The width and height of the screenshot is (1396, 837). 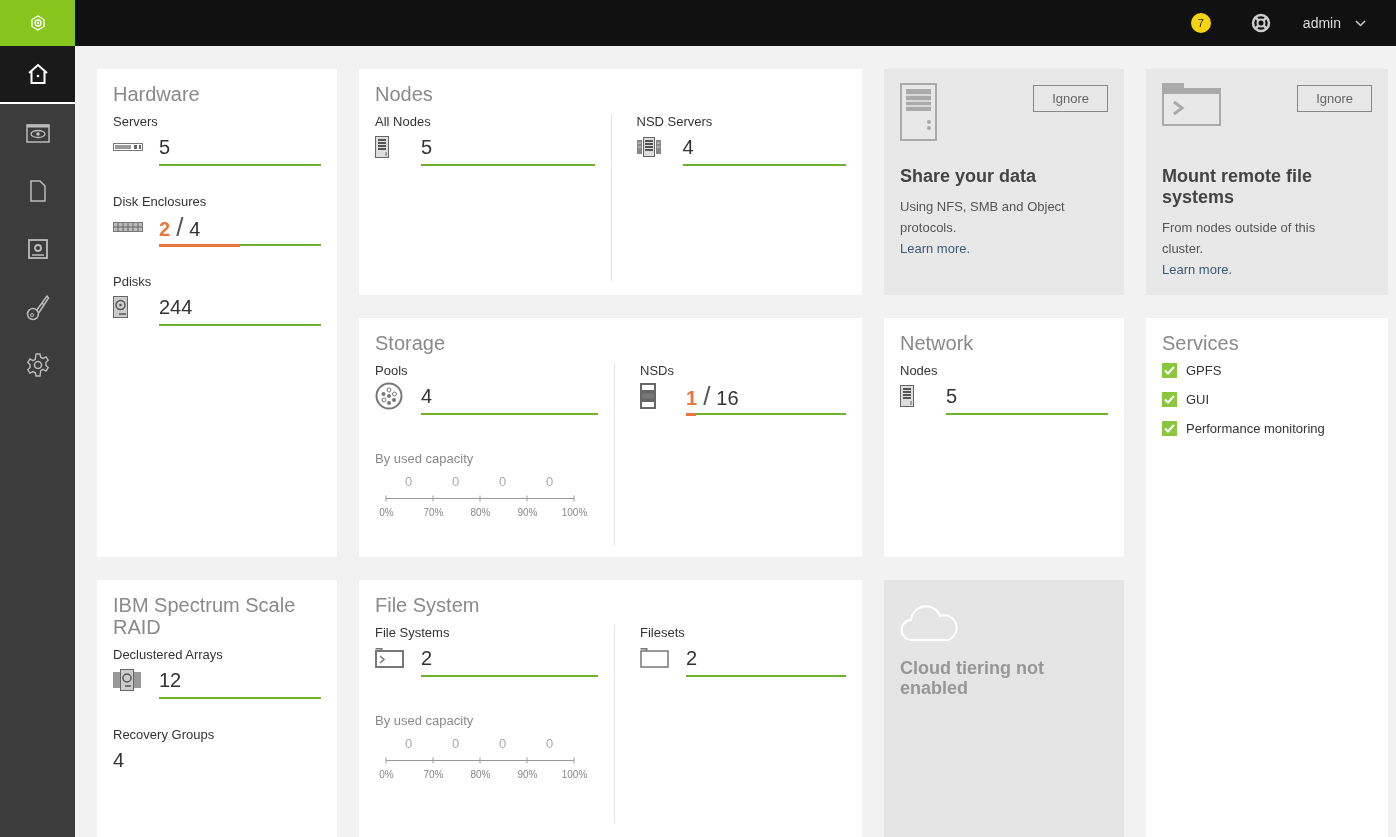 I want to click on sidebar-item, so click(x=37, y=75).